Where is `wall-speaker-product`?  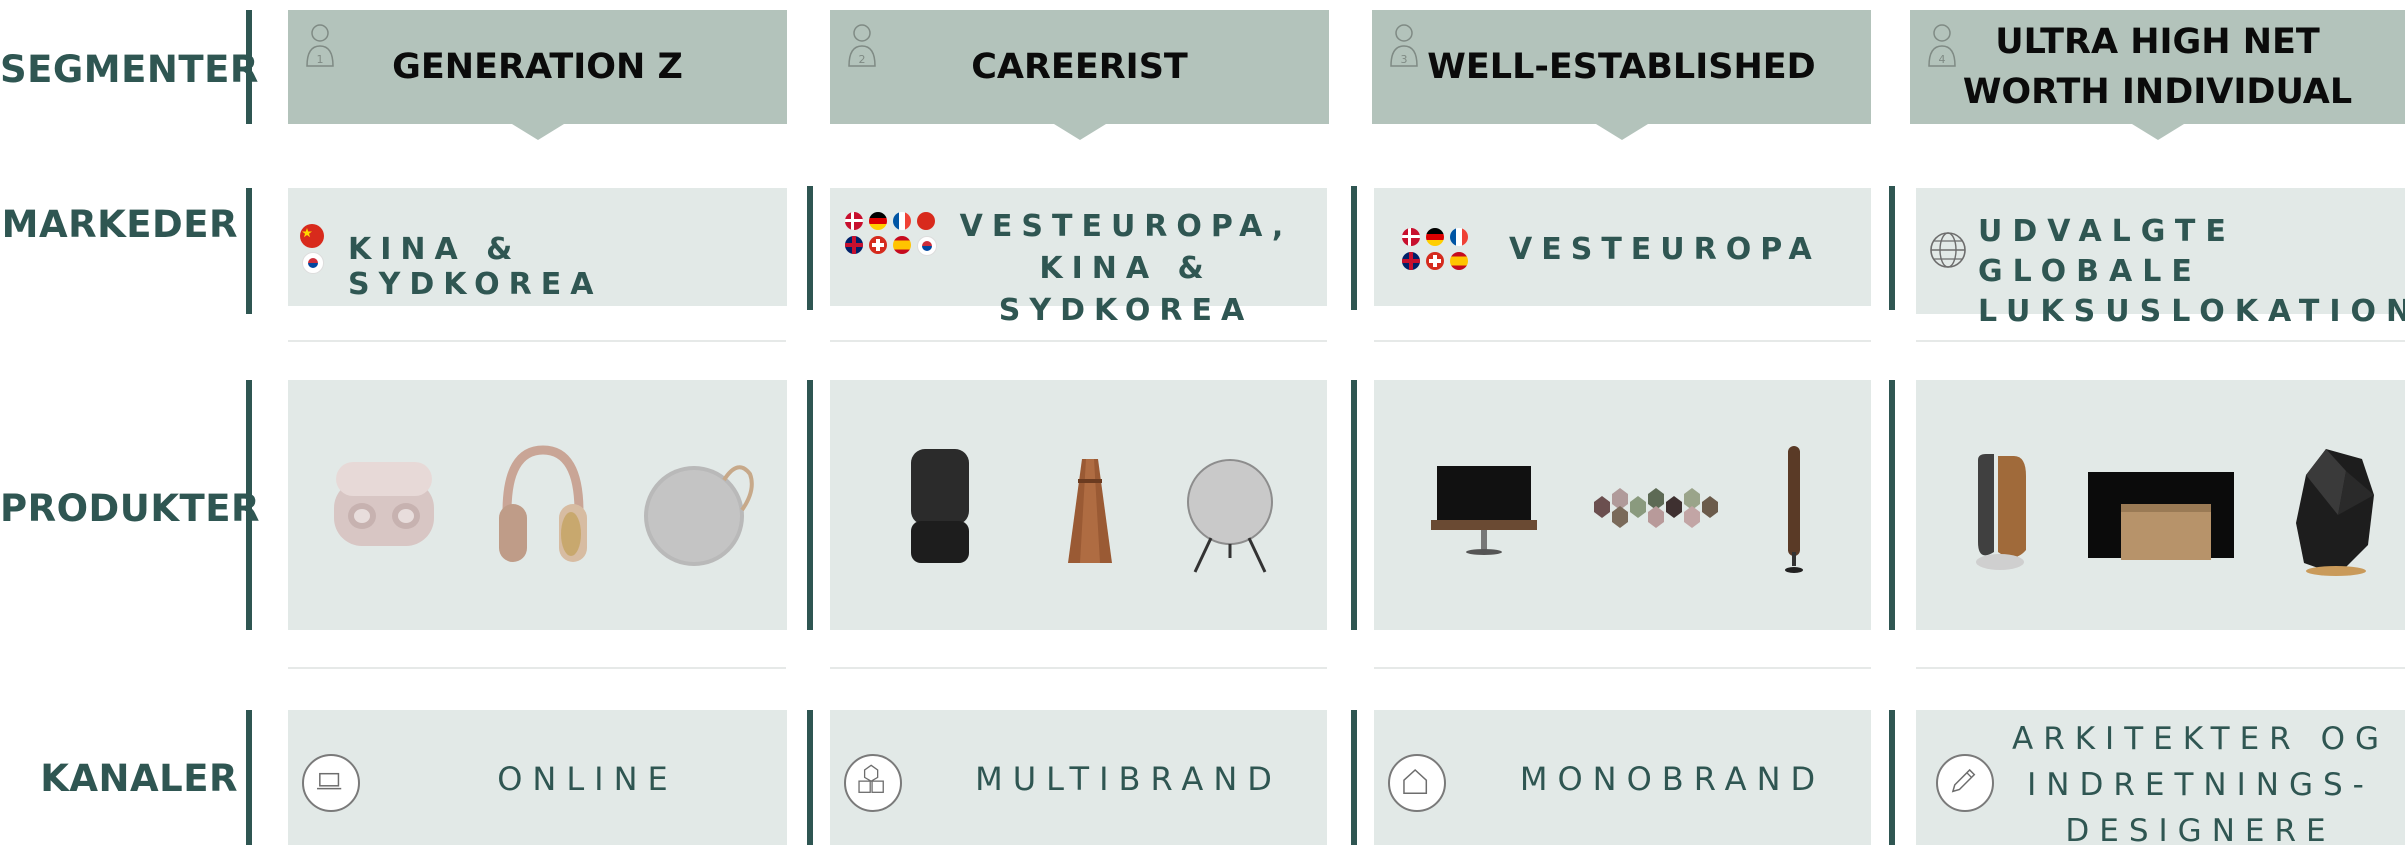
wall-speaker-product is located at coordinates (1656, 508).